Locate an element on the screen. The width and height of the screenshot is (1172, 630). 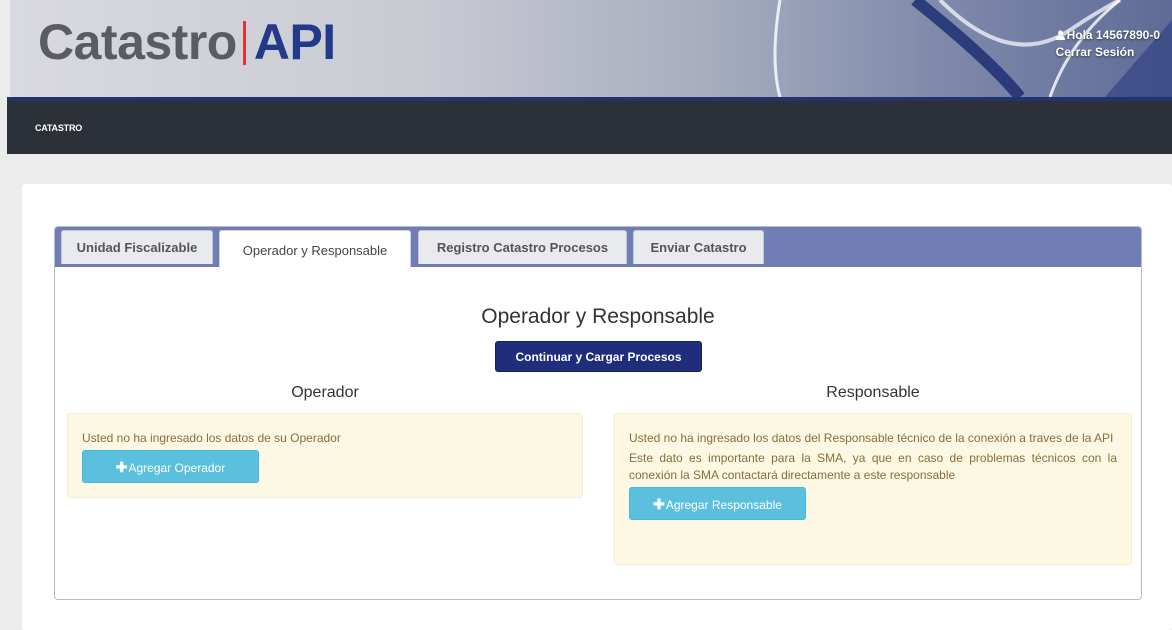
tab-registro-catastro-procesos: Registro Catastro Procesos is located at coordinates (522, 247).